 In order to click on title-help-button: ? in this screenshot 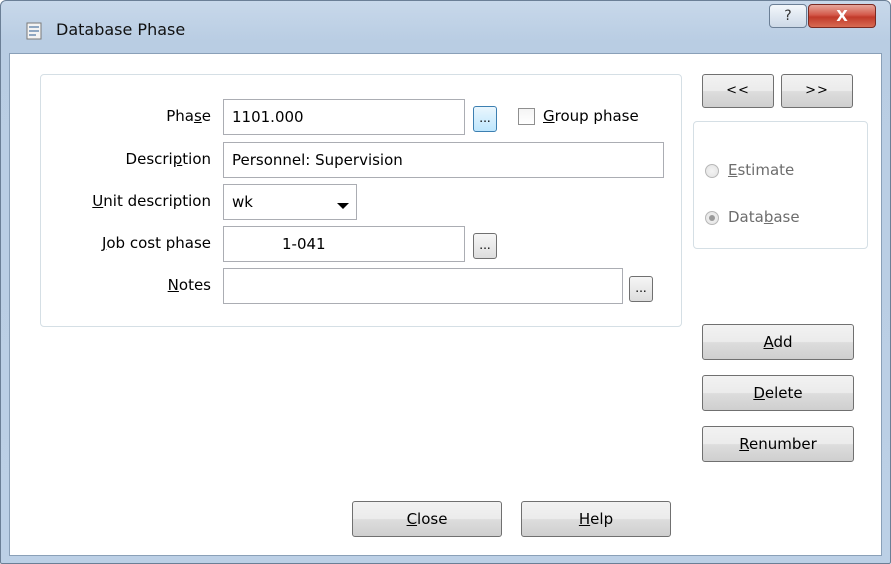, I will do `click(788, 16)`.